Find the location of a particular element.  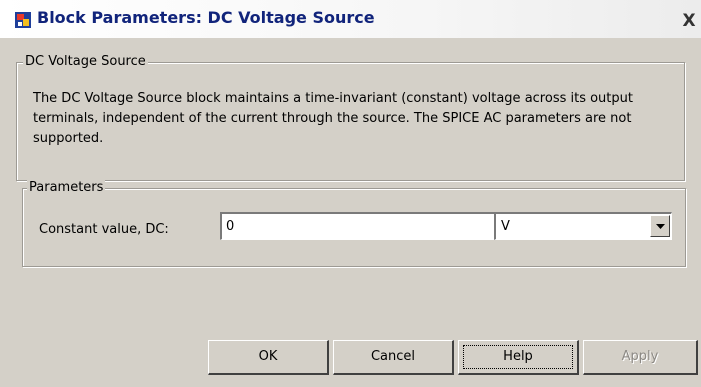

cancel-button-label: Cancel is located at coordinates (393, 356).